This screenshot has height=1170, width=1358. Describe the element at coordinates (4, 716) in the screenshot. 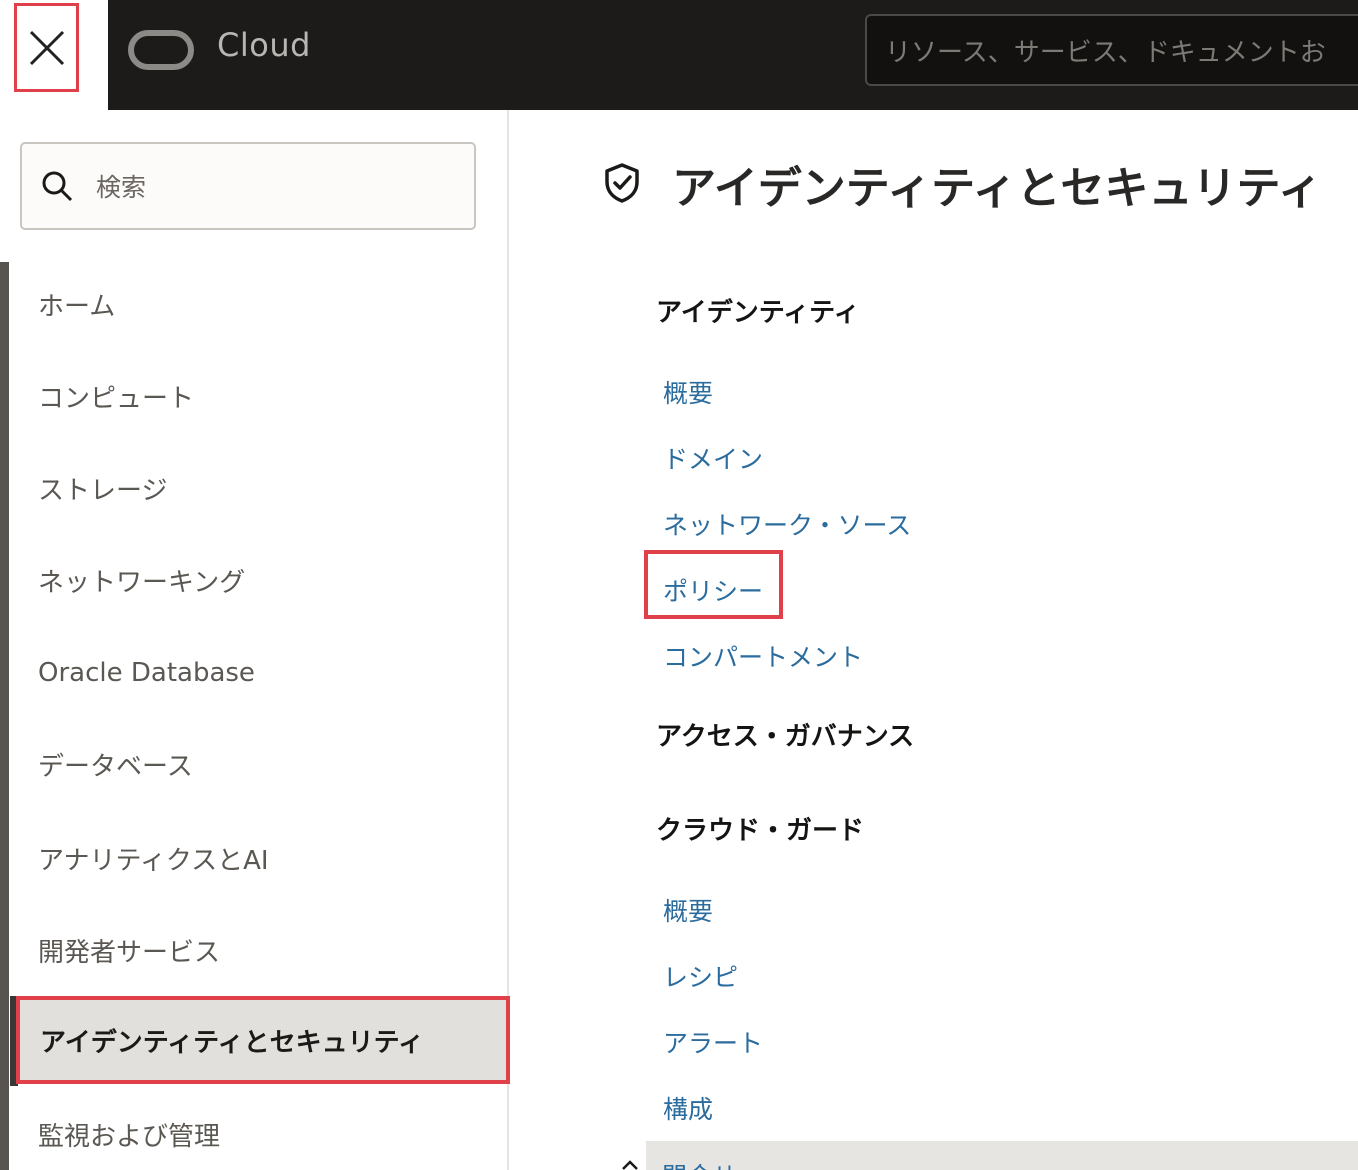

I see `menu-scrollbar` at that location.